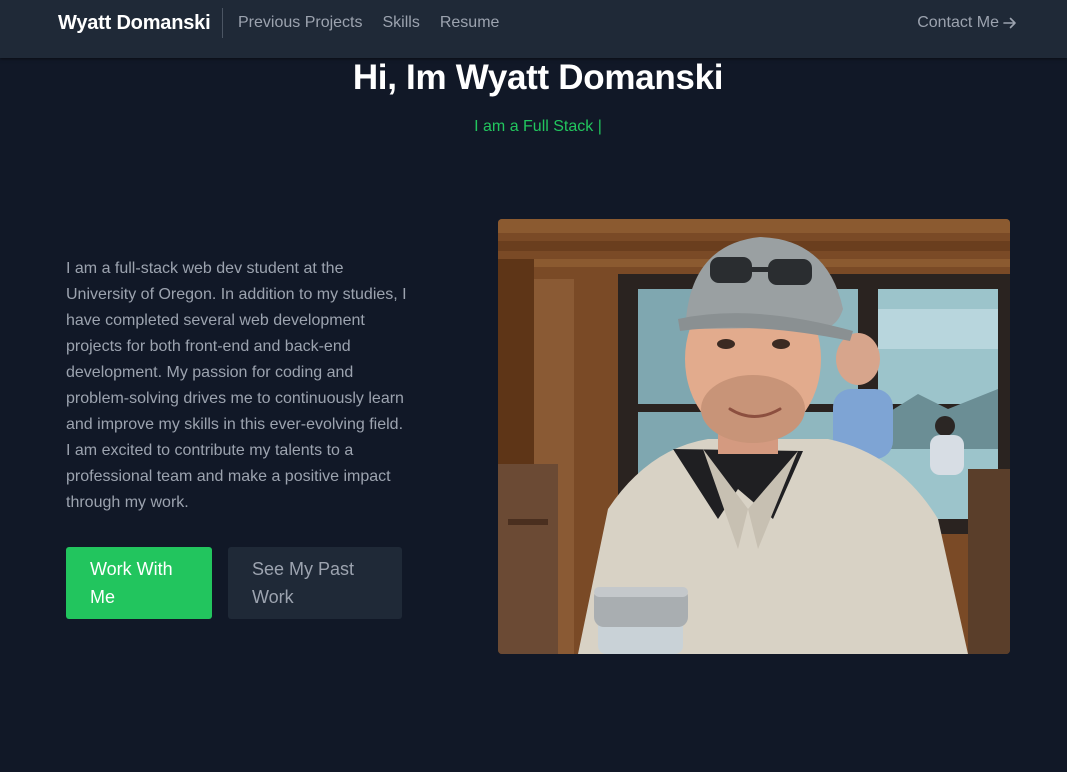 The width and height of the screenshot is (1067, 772). Describe the element at coordinates (470, 23) in the screenshot. I see `nav-link-resume: Resume` at that location.